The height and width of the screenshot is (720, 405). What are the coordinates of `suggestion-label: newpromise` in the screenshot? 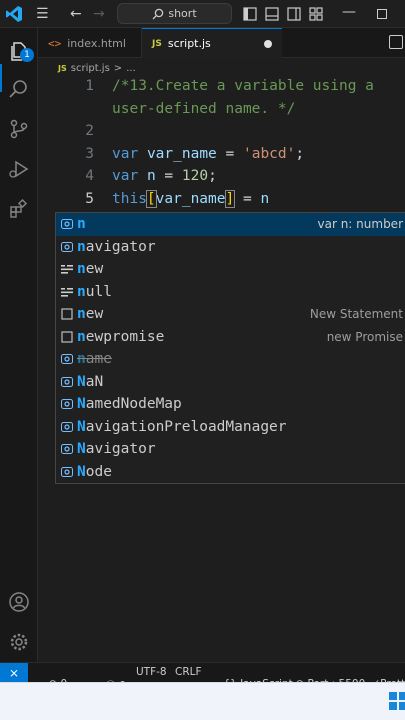 It's located at (120, 337).